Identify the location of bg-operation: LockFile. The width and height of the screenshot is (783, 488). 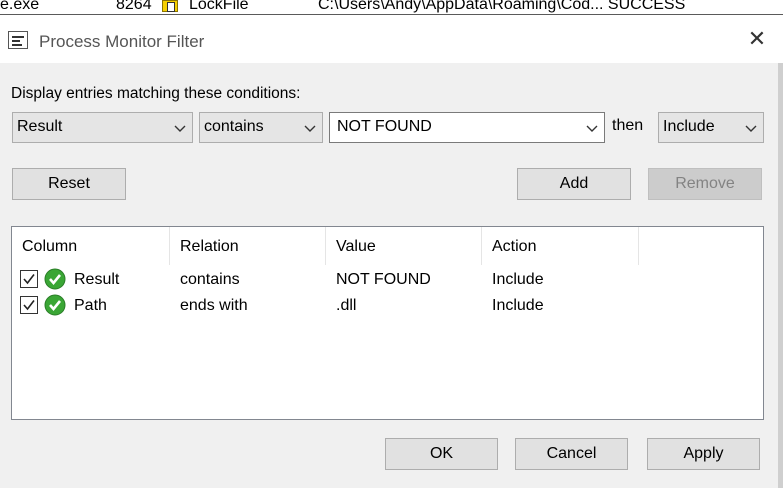
(219, 6).